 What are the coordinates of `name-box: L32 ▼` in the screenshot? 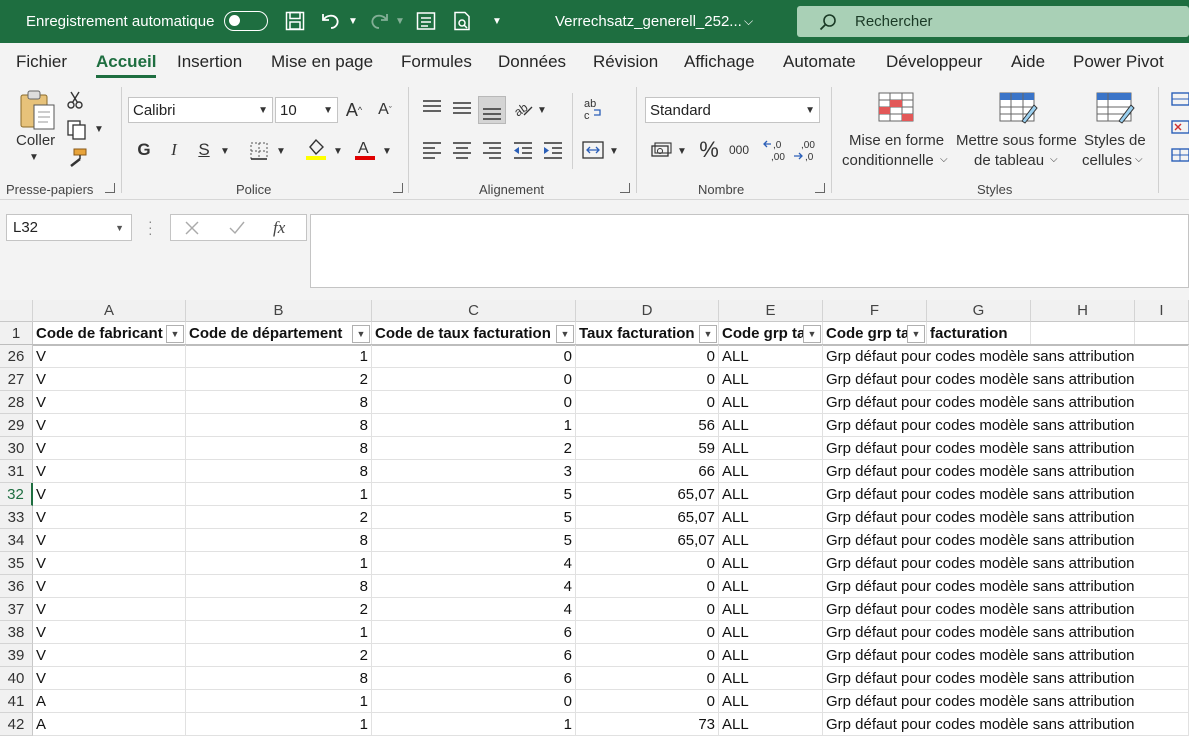 It's located at (69, 227).